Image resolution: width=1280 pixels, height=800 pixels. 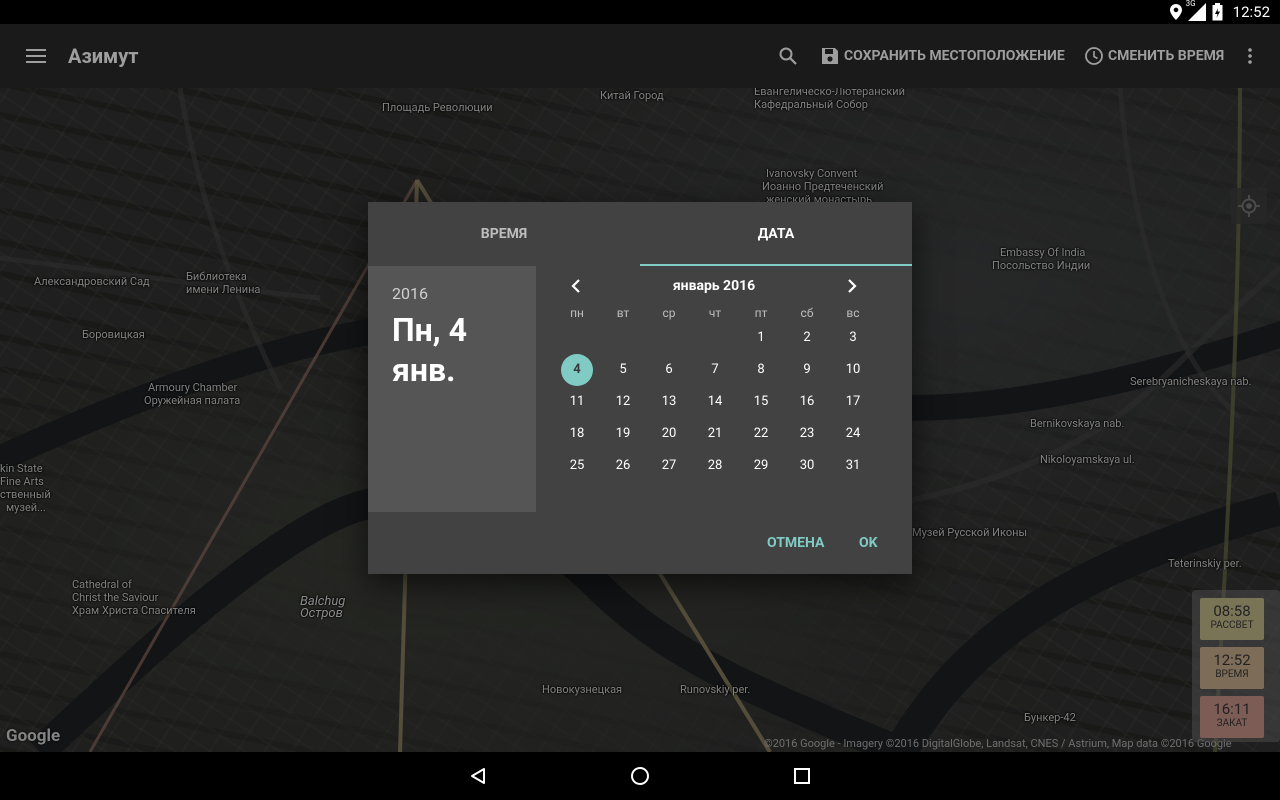 I want to click on weekday-header: пн вт ср чт пт сб вс, so click(x=724, y=314).